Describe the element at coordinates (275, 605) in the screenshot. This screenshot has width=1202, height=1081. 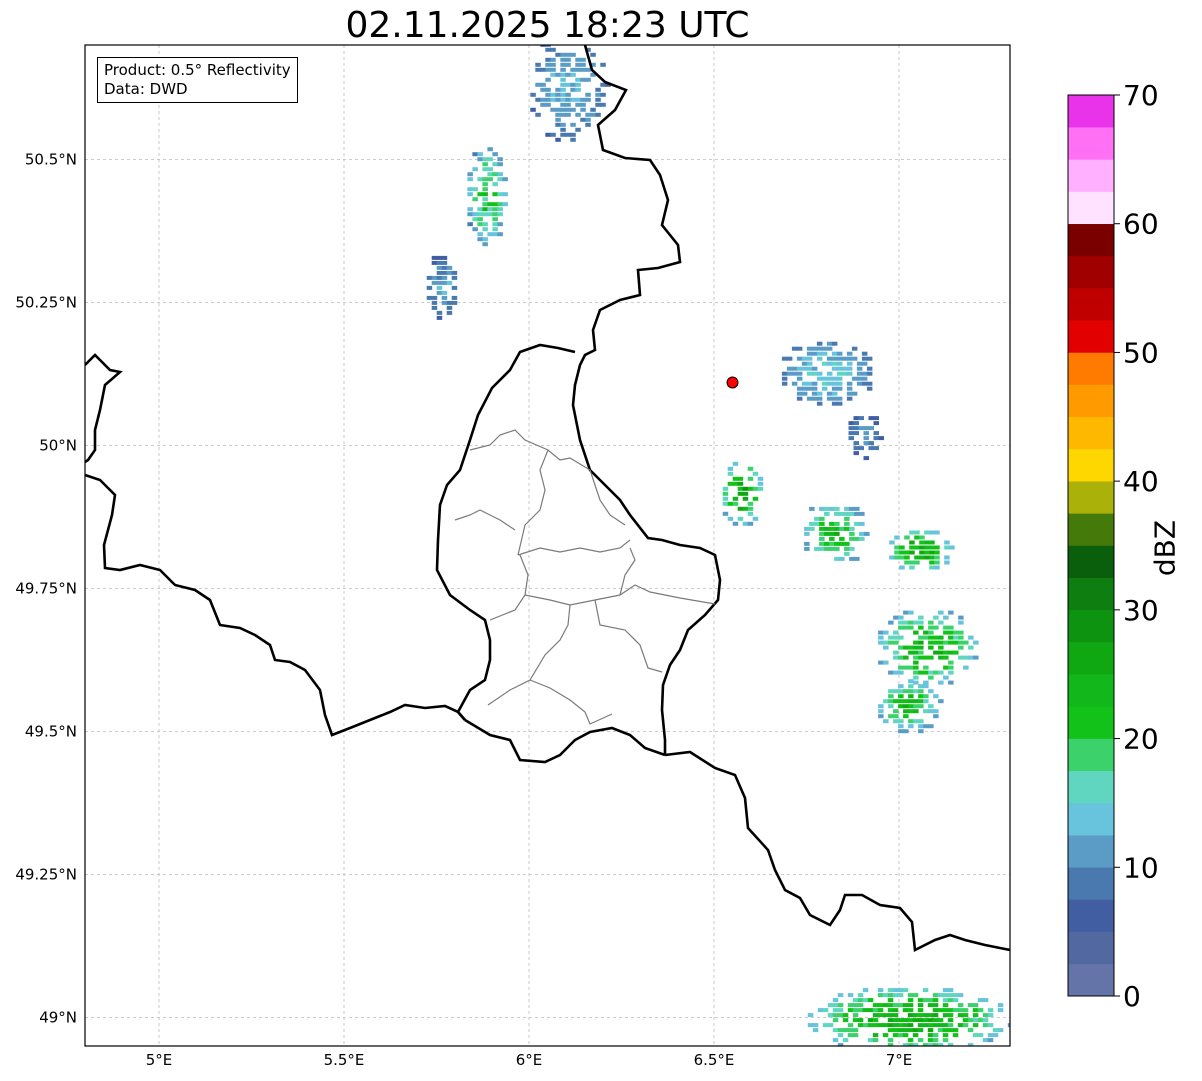
I see `border-be-fr` at that location.